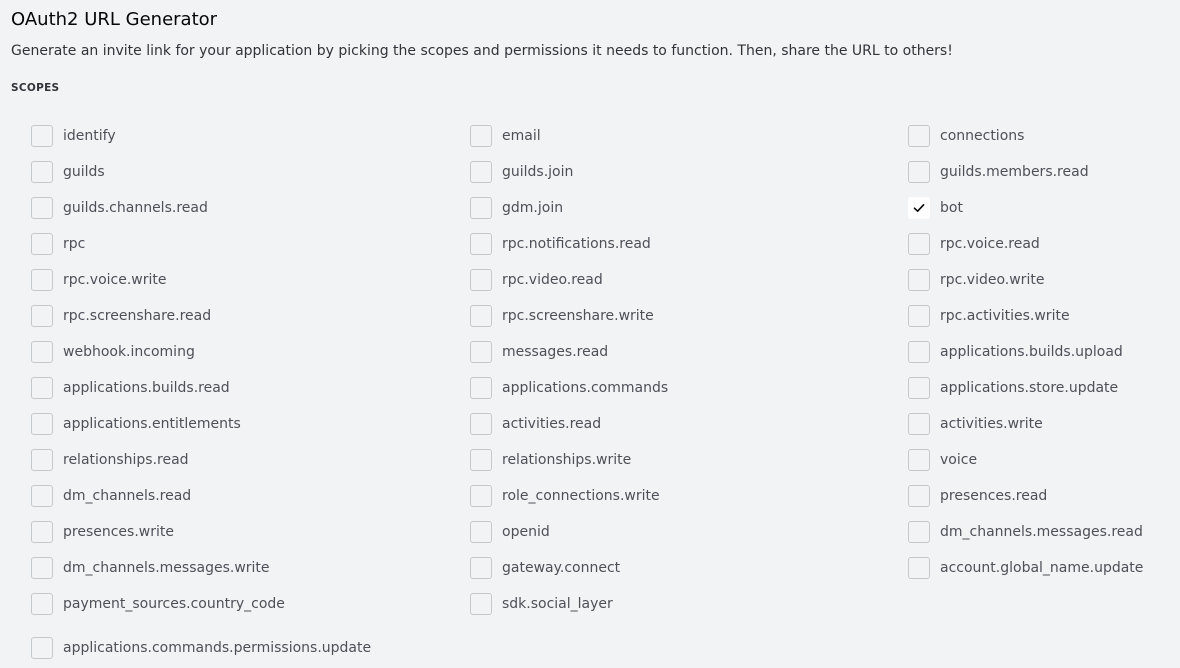 This screenshot has height=668, width=1180. I want to click on scope-label: account.global_name.update, so click(1042, 568).